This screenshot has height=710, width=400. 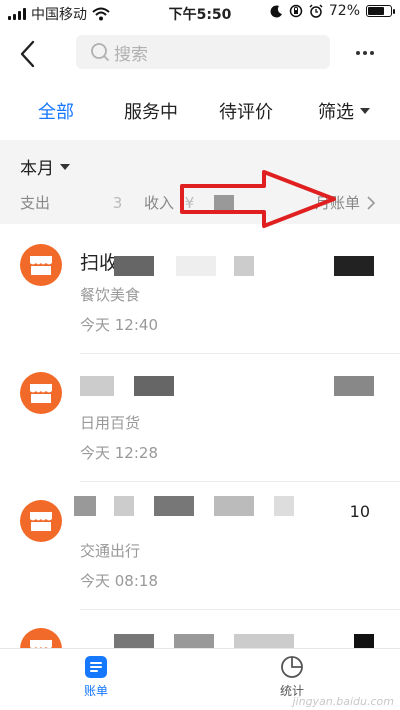 I want to click on tab-filter: 筛选, so click(x=344, y=111).